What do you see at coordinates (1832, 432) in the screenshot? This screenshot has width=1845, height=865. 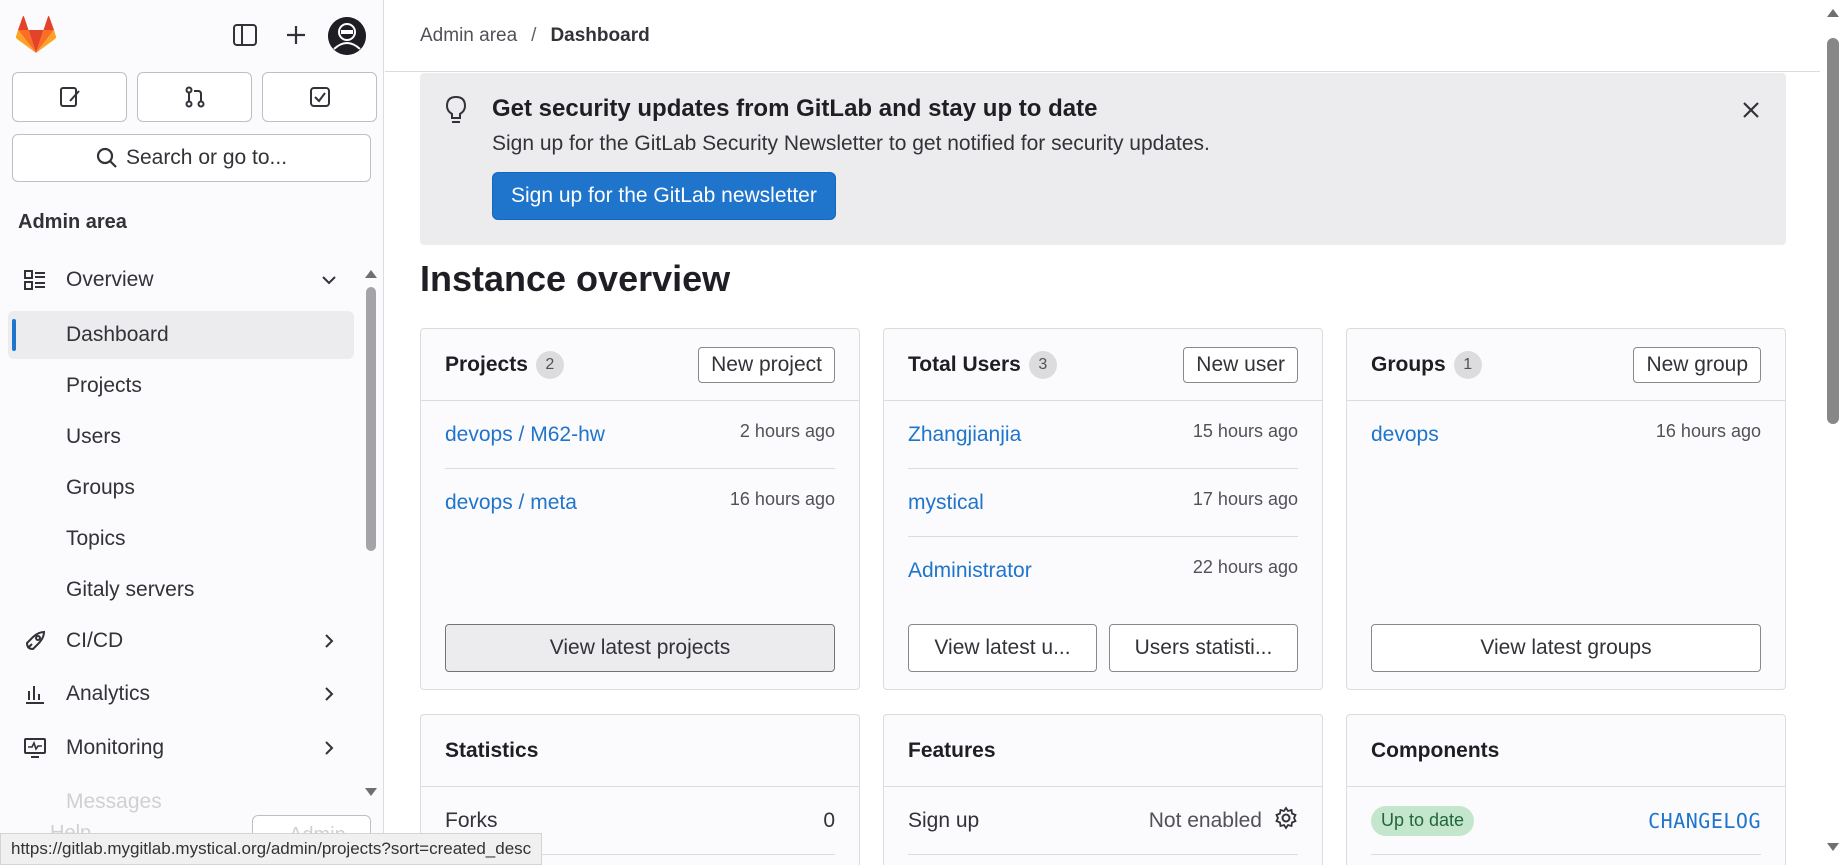 I see `page-scrollbar` at bounding box center [1832, 432].